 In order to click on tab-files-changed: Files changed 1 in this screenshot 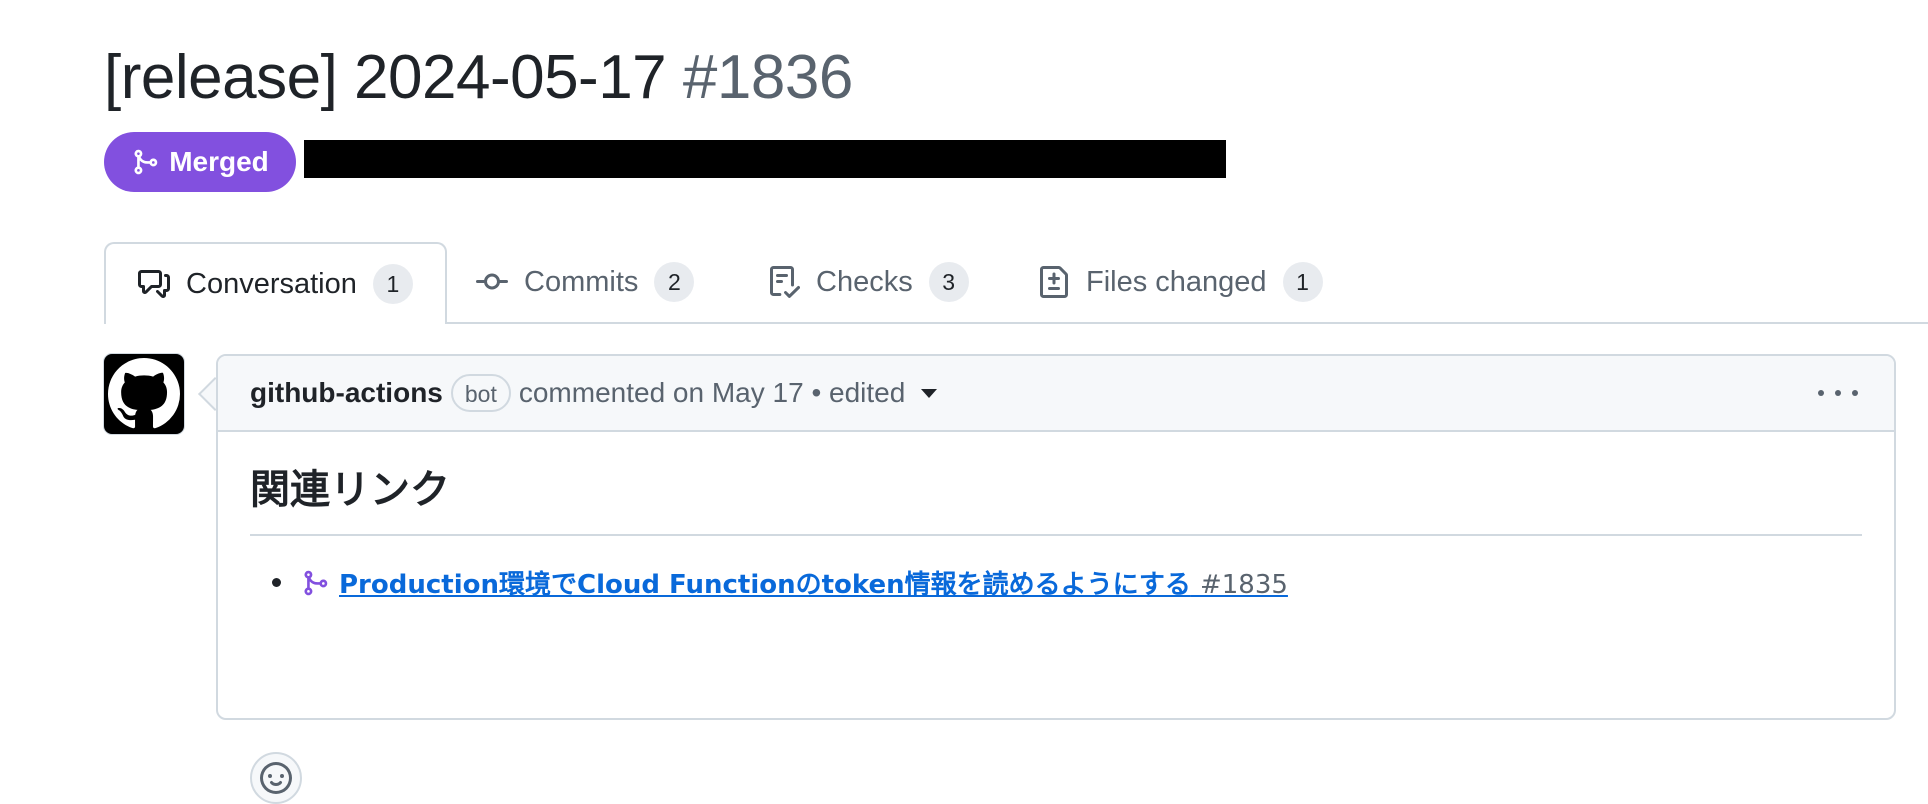, I will do `click(1180, 282)`.